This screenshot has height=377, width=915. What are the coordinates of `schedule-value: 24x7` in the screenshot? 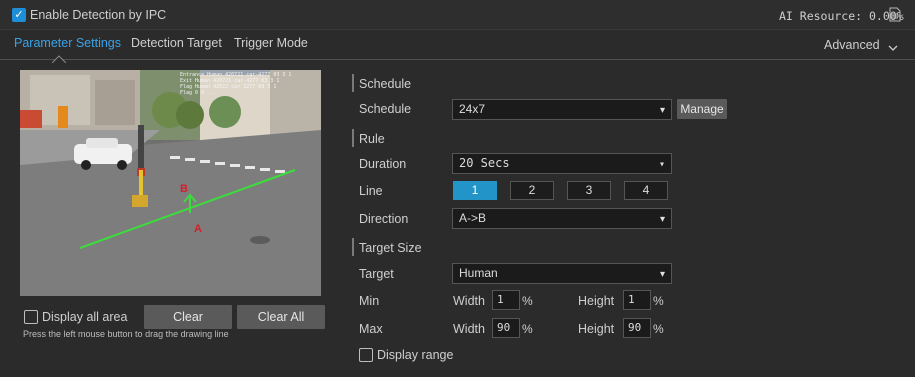 It's located at (472, 109).